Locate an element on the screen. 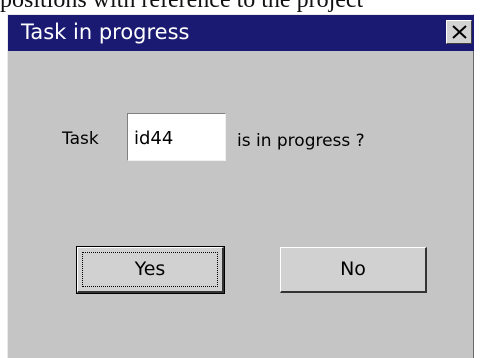 The width and height of the screenshot is (481, 358). focus-ring is located at coordinates (150, 269).